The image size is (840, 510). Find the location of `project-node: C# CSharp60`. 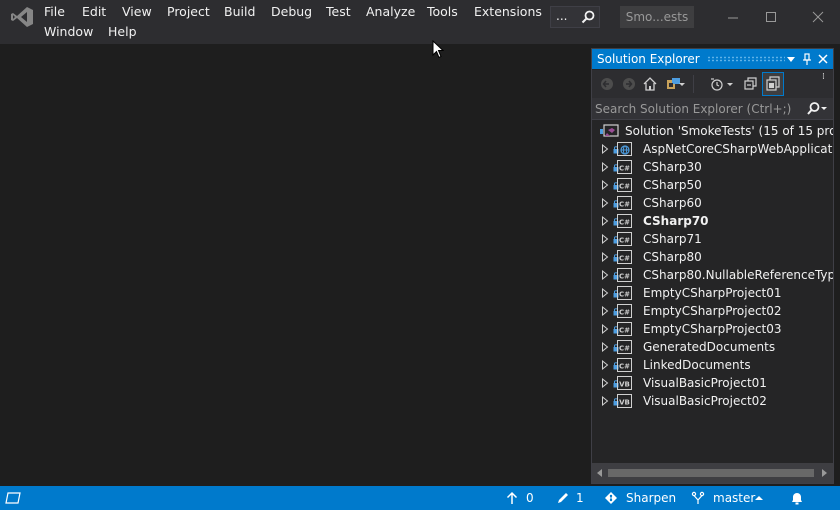

project-node: C# CSharp60 is located at coordinates (712, 203).